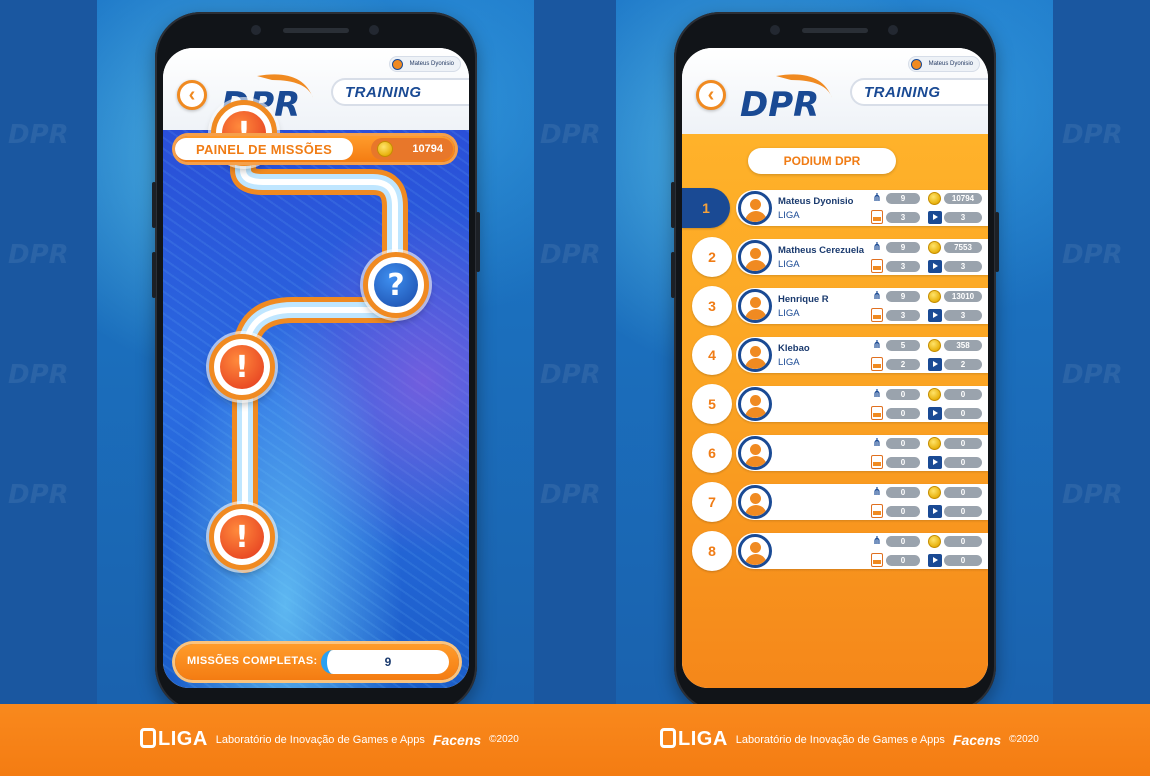 The height and width of the screenshot is (776, 1150). I want to click on rank-badge: 4, so click(712, 355).